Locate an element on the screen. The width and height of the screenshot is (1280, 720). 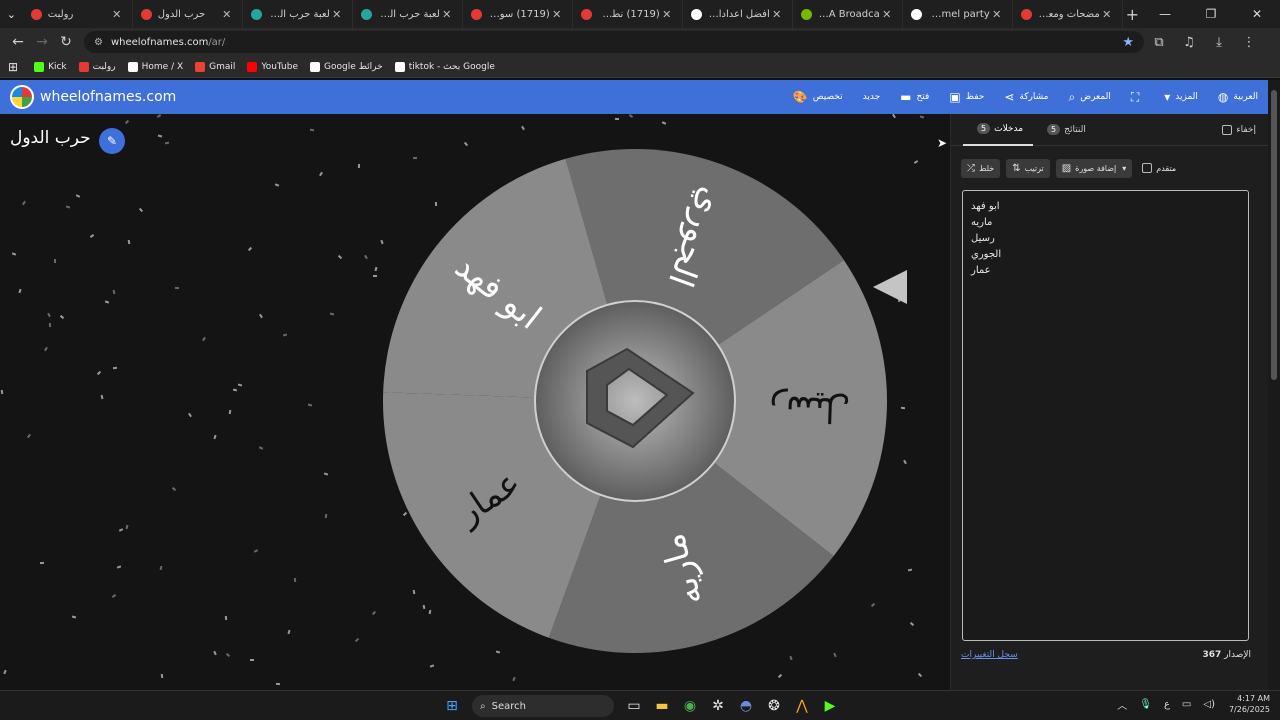
shuffle-button: ⤮ خلط is located at coordinates (981, 168).